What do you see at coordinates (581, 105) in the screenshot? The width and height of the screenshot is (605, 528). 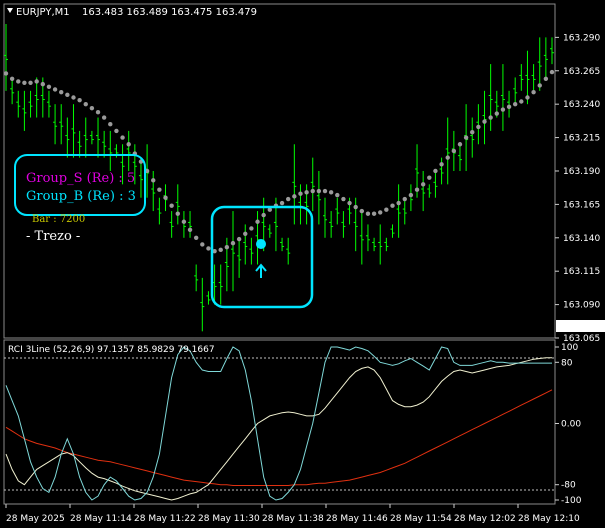 I see `price-label: 163.240` at bounding box center [581, 105].